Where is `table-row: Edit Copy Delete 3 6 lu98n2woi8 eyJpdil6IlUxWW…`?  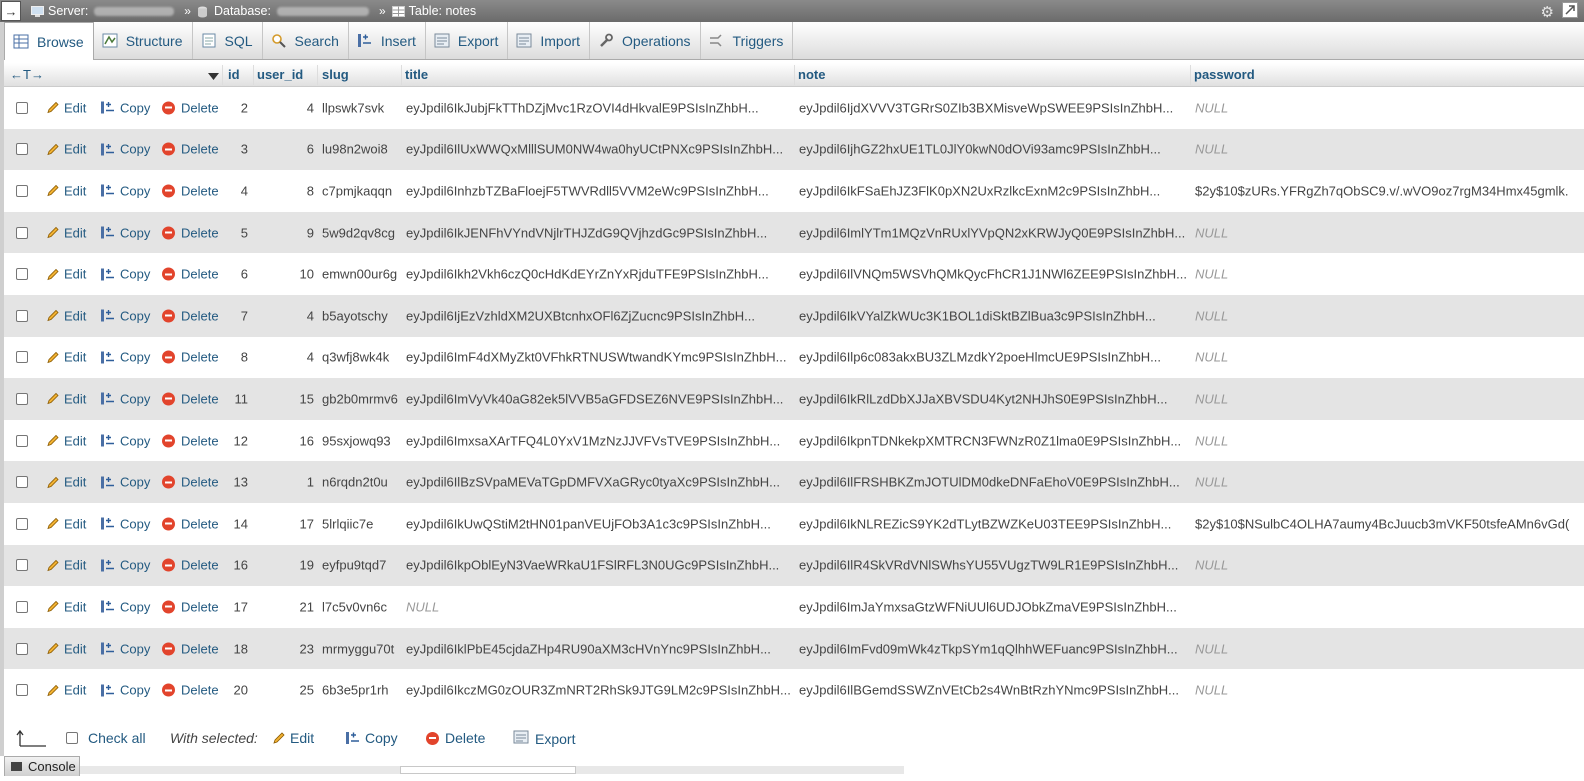 table-row: Edit Copy Delete 3 6 lu98n2woi8 eyJpdil6IlUxWW… is located at coordinates (794, 149).